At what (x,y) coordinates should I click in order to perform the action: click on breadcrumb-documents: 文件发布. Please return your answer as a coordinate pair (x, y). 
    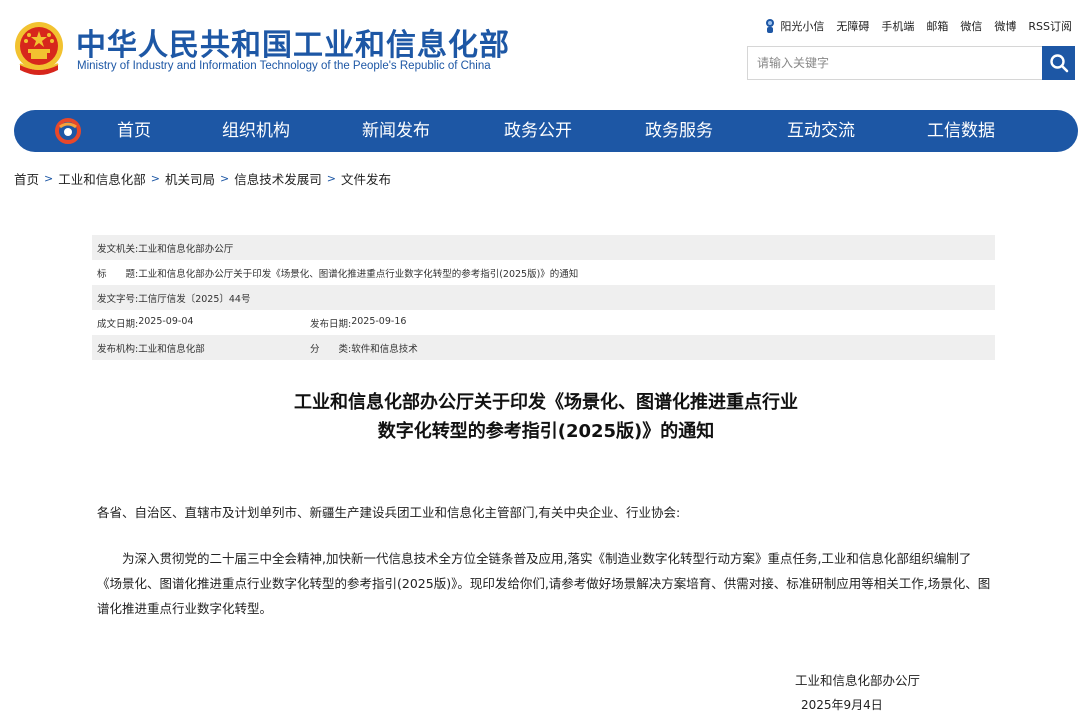
    Looking at the image, I should click on (366, 178).